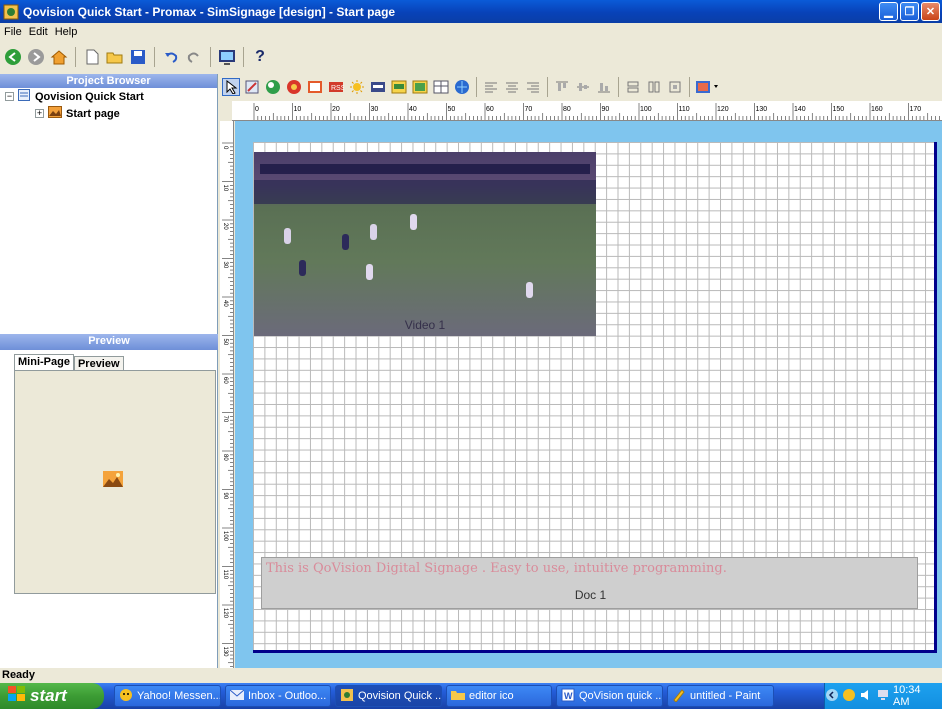  I want to click on tray-expand-icon, so click(832, 696).